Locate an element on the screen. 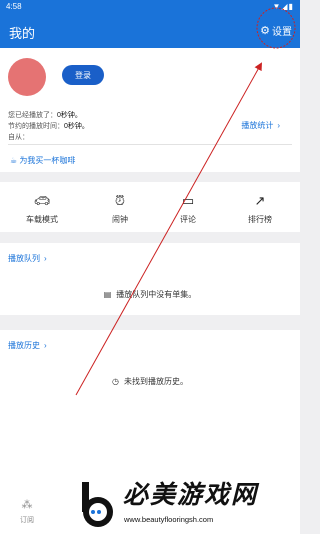 The width and height of the screenshot is (320, 534). stats-saved-value: 0秒钟。 is located at coordinates (76, 126).